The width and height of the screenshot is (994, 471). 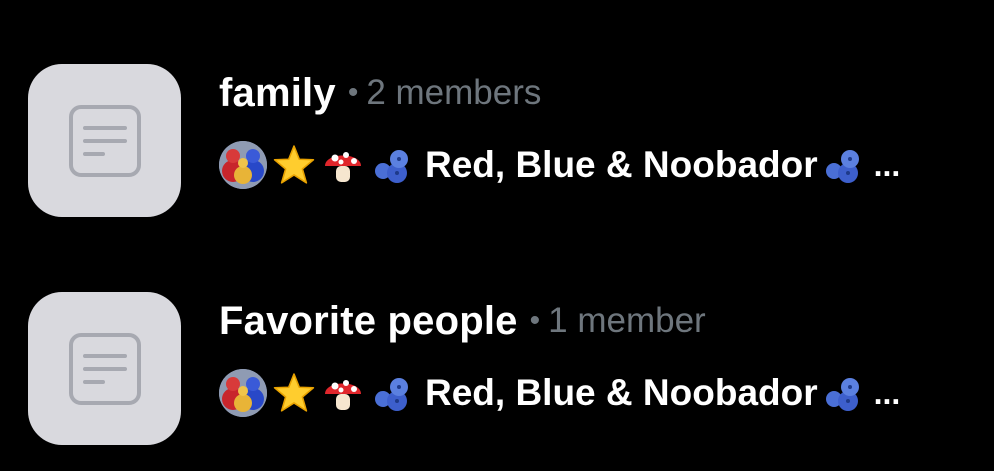 I want to click on list-name: family, so click(x=277, y=92).